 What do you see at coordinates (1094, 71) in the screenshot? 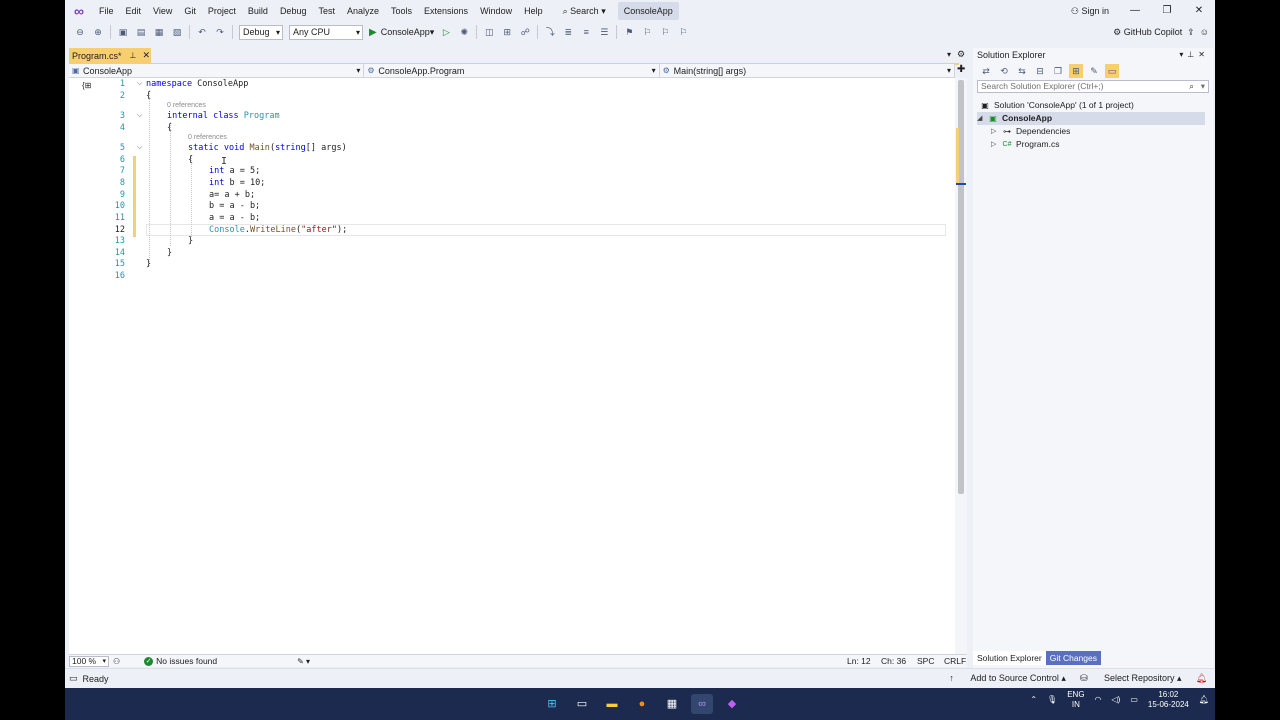
I see `properties-icon: ✎` at bounding box center [1094, 71].